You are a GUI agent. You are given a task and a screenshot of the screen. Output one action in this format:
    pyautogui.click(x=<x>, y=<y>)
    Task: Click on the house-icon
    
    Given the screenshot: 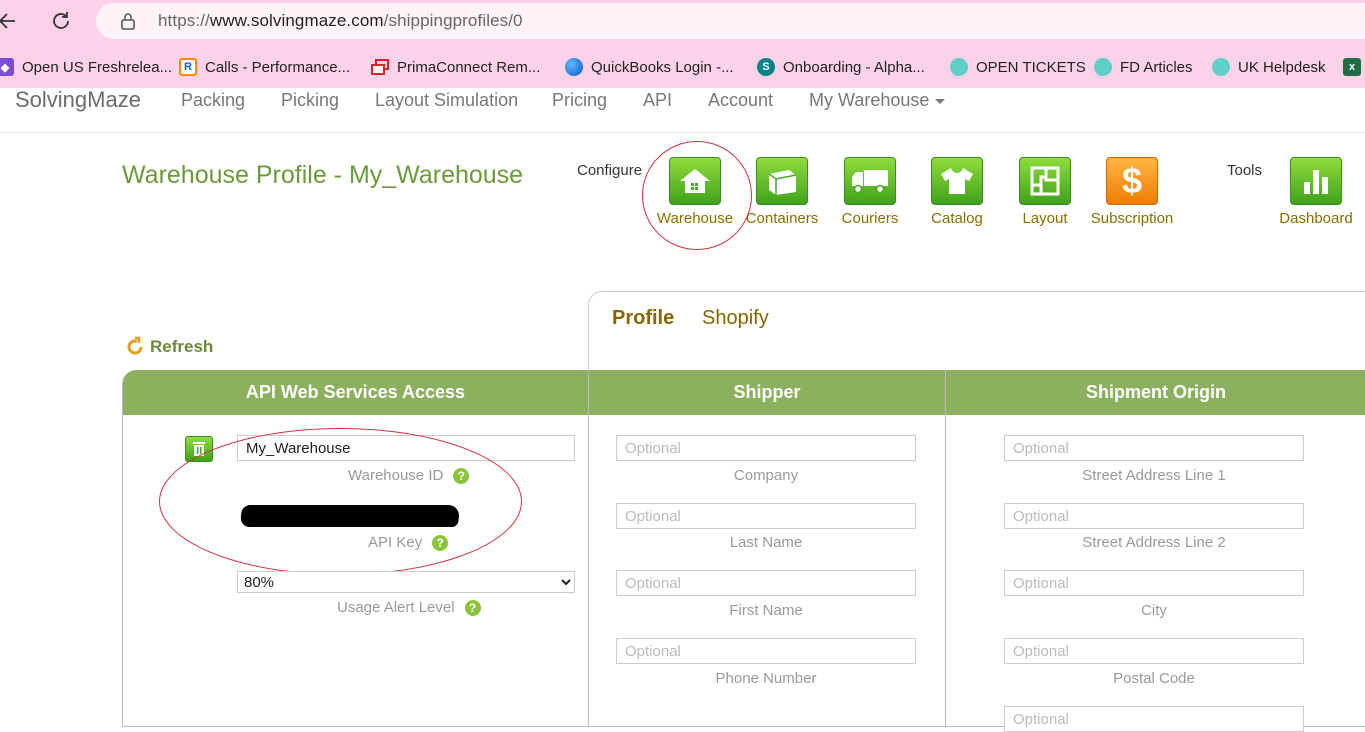 What is the action you would take?
    pyautogui.click(x=695, y=181)
    